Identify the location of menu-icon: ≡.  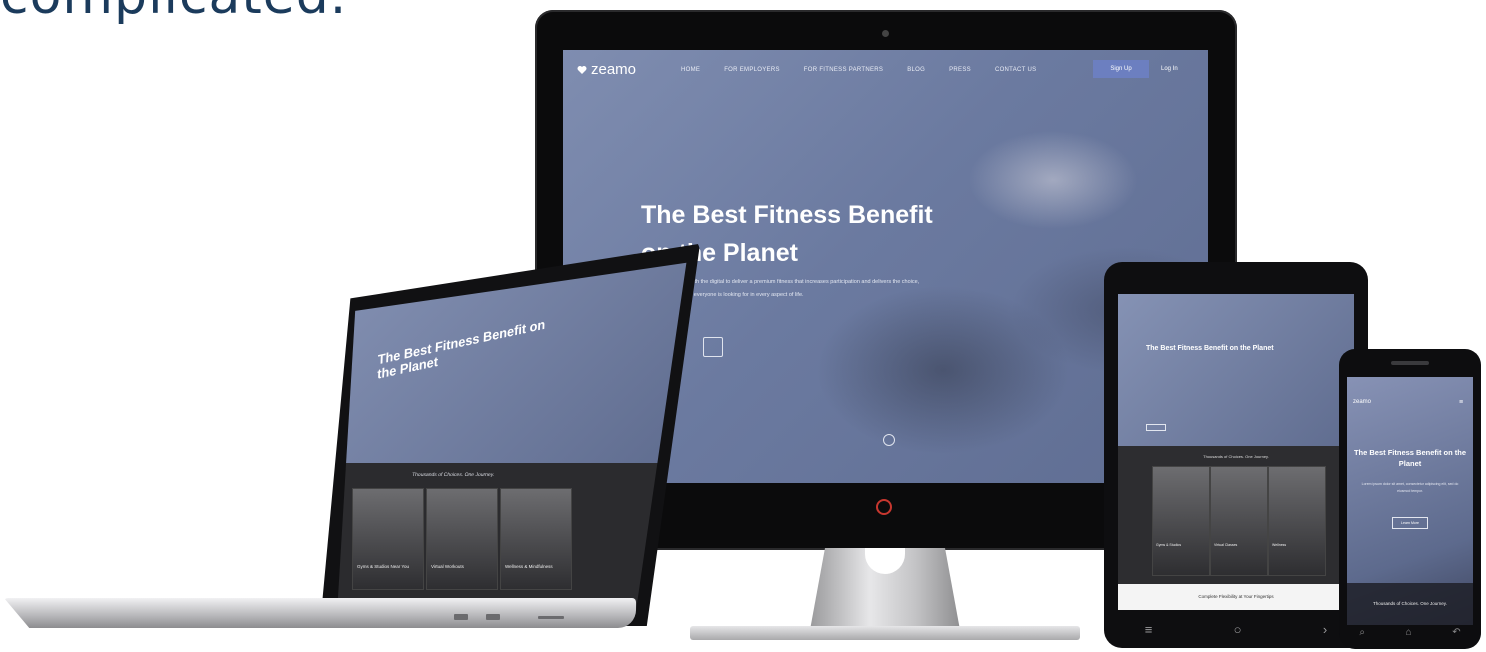
(1149, 629).